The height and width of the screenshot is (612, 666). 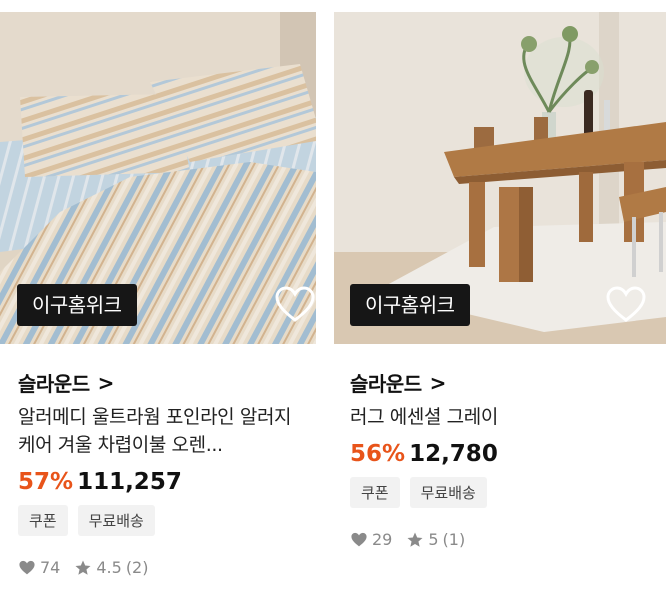 I want to click on product-meta: 74 4.5 (2), so click(x=158, y=567).